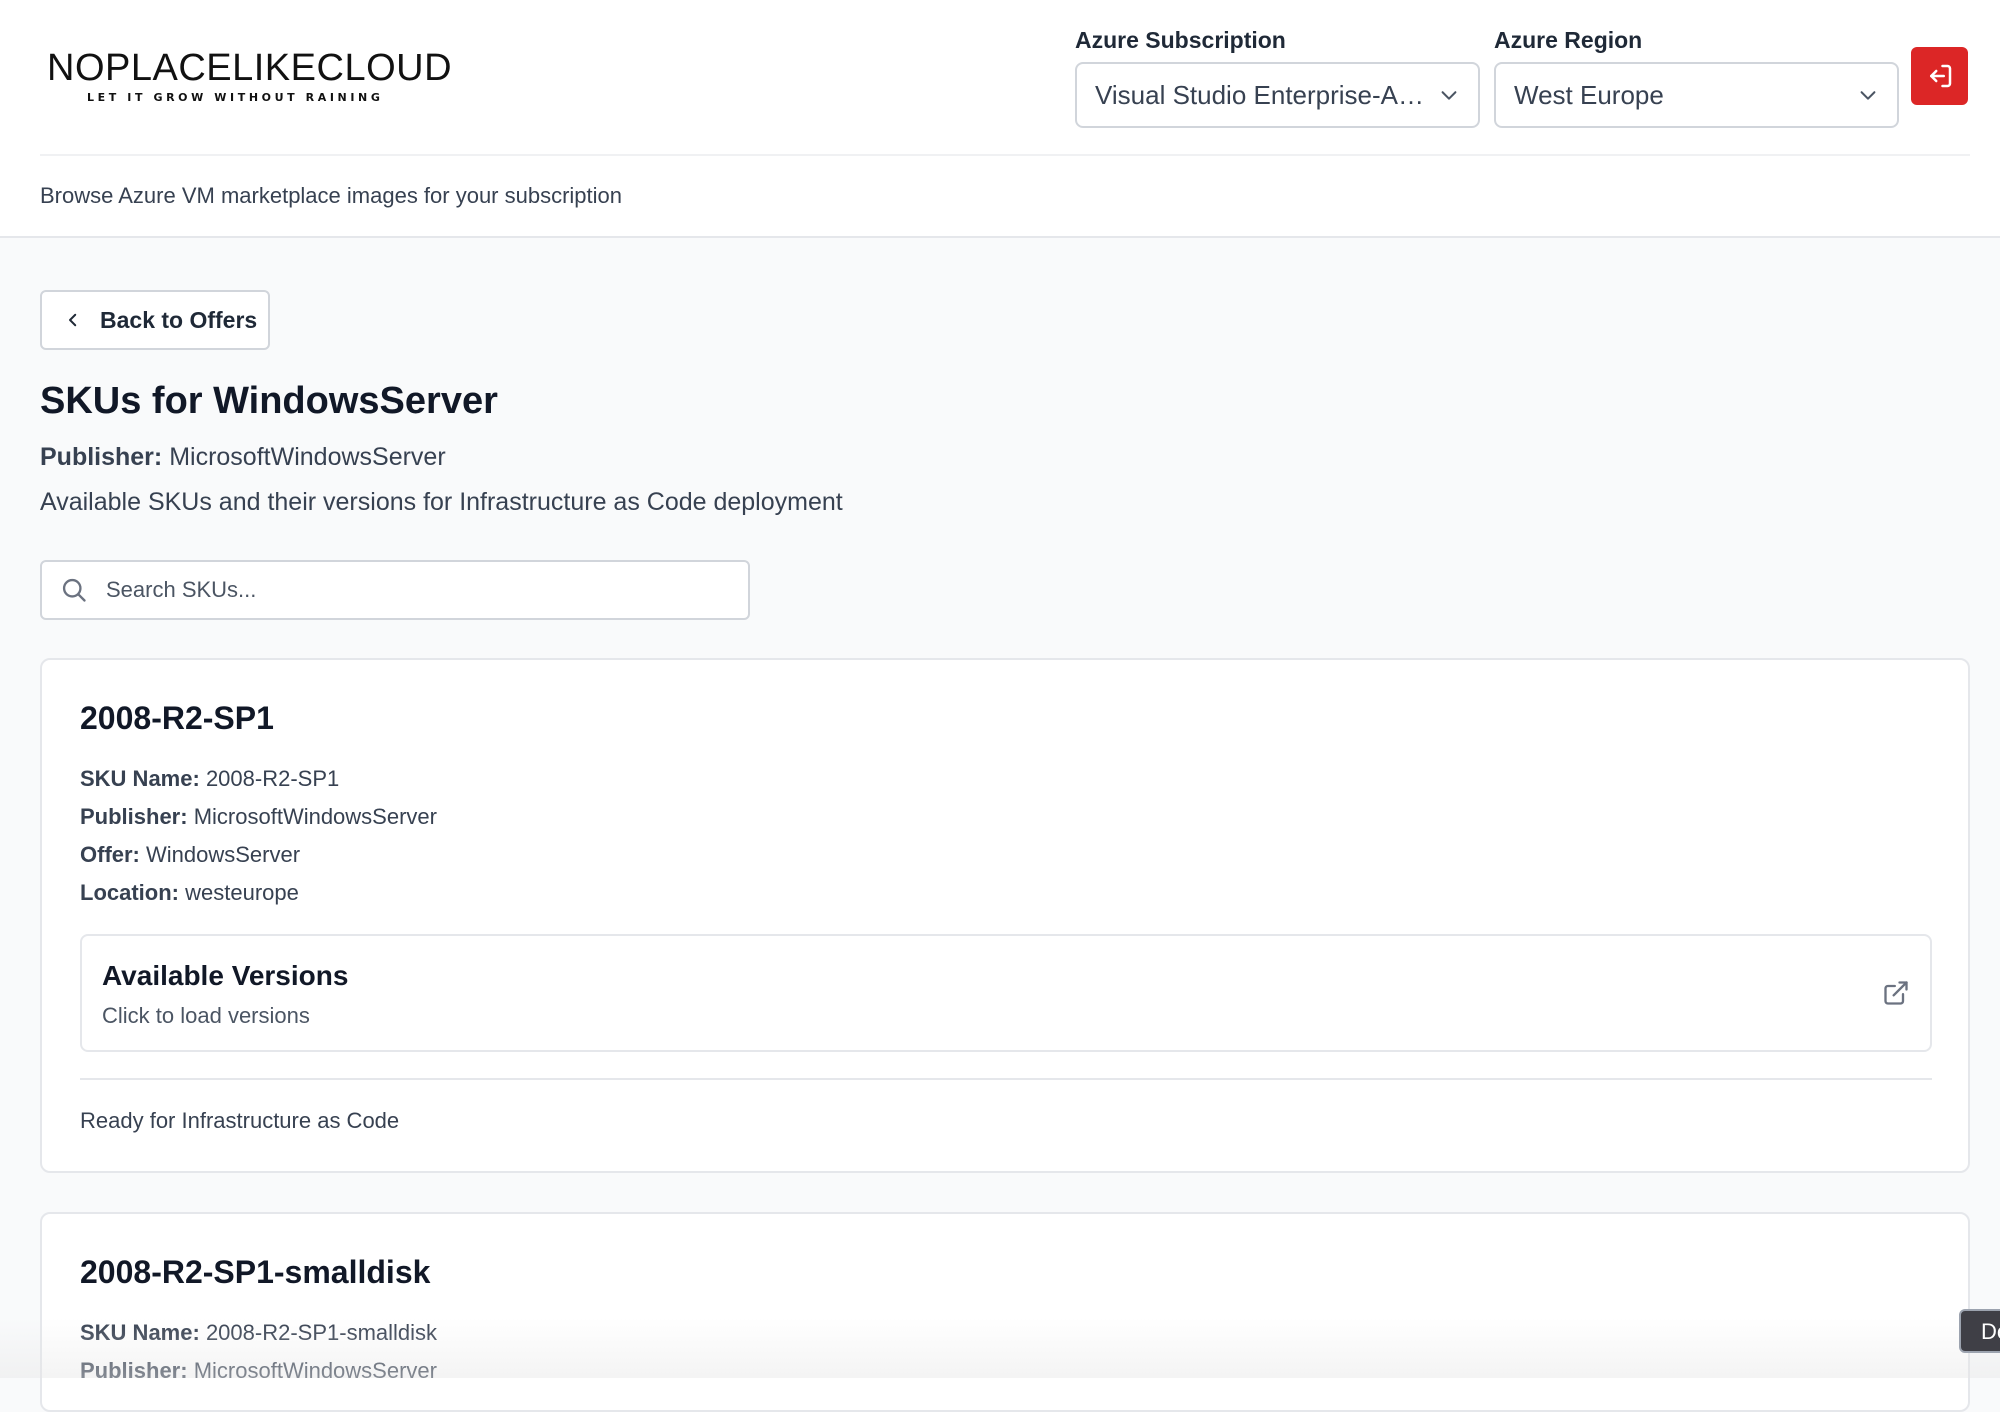 Image resolution: width=2000 pixels, height=1412 pixels. I want to click on versions-subtitle: Click to load versions, so click(206, 1015).